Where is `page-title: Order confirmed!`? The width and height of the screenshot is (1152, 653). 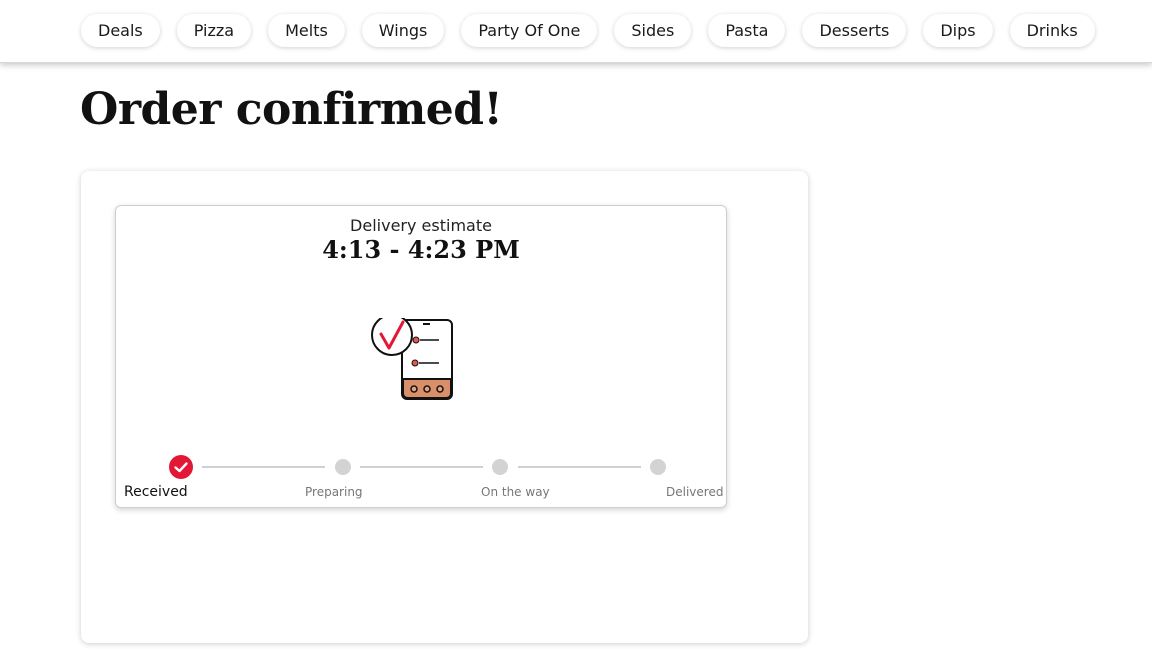 page-title: Order confirmed! is located at coordinates (291, 109).